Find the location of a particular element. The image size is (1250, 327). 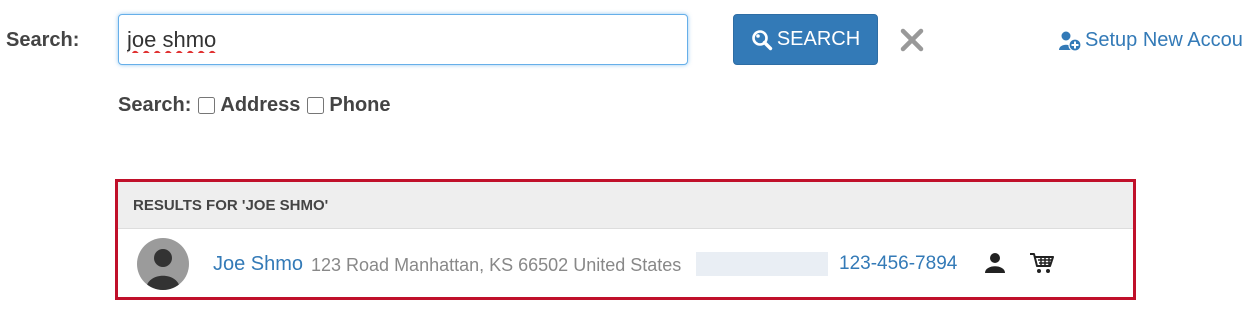

phone-checkbox is located at coordinates (316, 105).